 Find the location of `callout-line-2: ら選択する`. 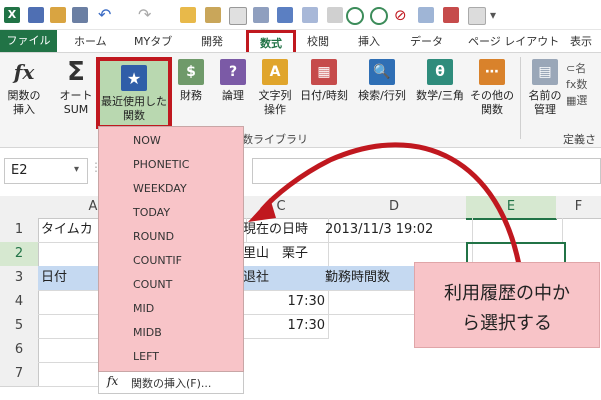

callout-line-2: ら選択する is located at coordinates (507, 323).